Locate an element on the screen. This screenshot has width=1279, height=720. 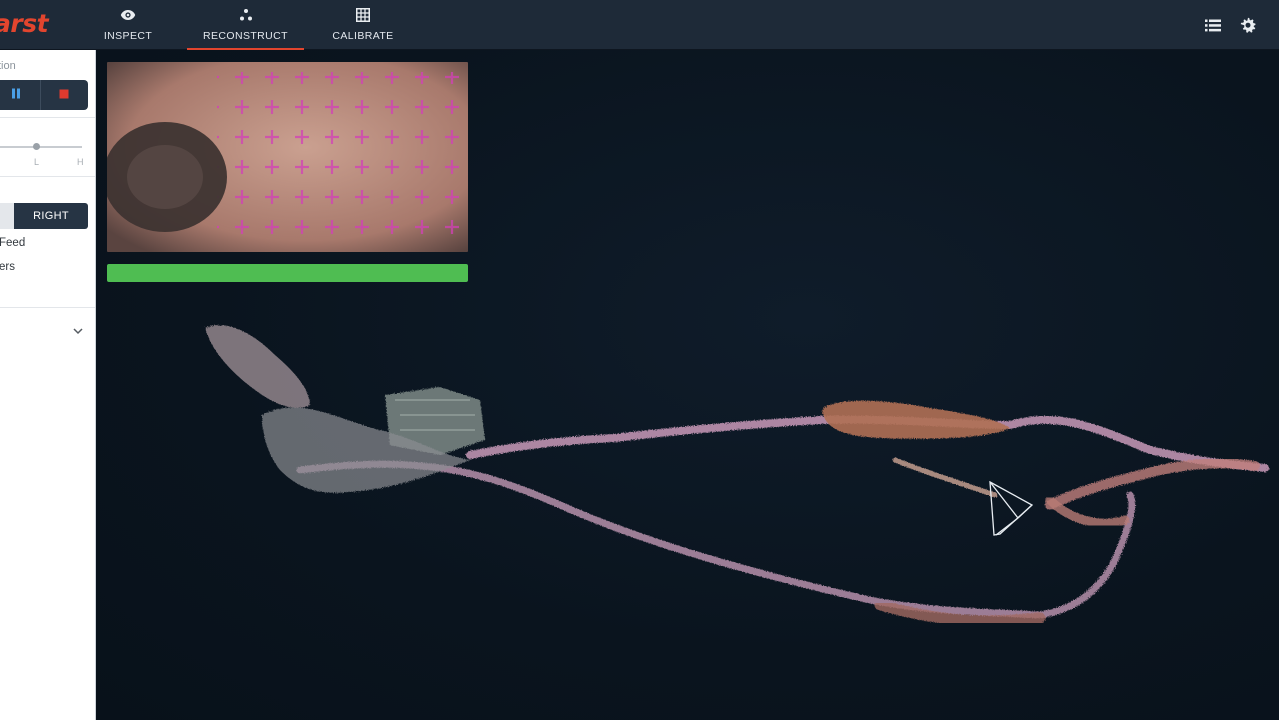
camera-frustum-icon is located at coordinates (1011, 508).